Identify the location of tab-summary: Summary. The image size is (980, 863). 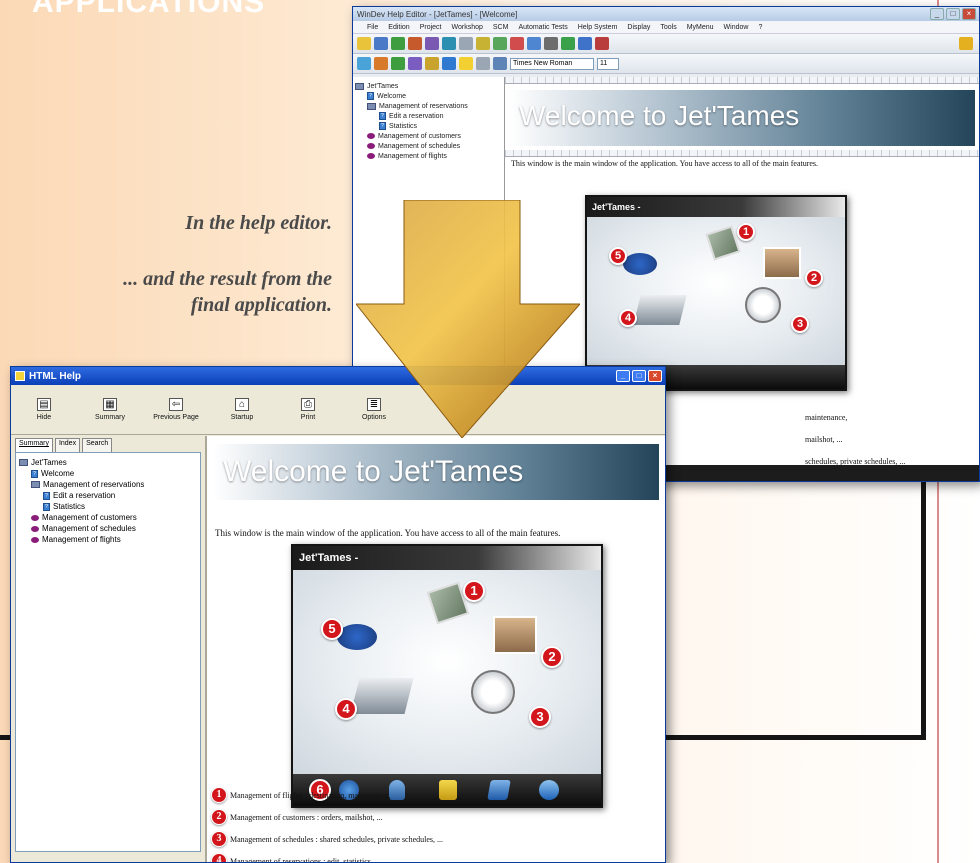
(34, 445).